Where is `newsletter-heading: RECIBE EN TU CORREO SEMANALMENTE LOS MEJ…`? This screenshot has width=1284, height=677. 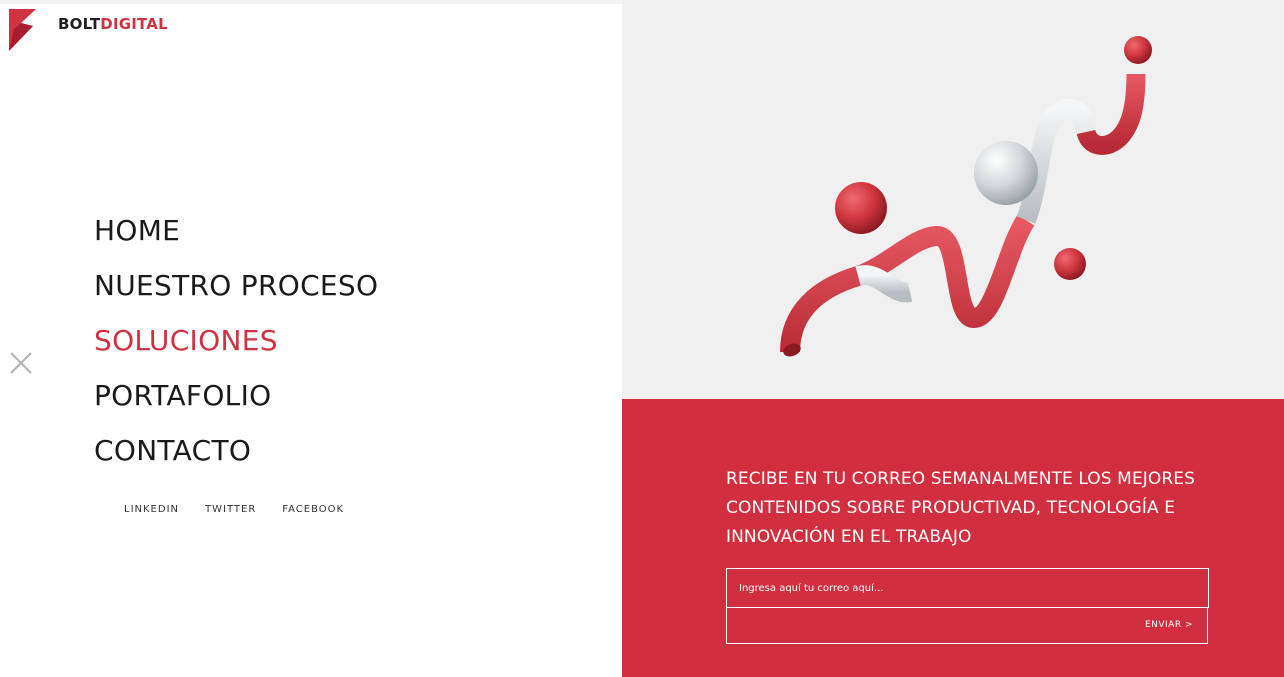 newsletter-heading: RECIBE EN TU CORREO SEMANALMENTE LOS MEJ… is located at coordinates (961, 508).